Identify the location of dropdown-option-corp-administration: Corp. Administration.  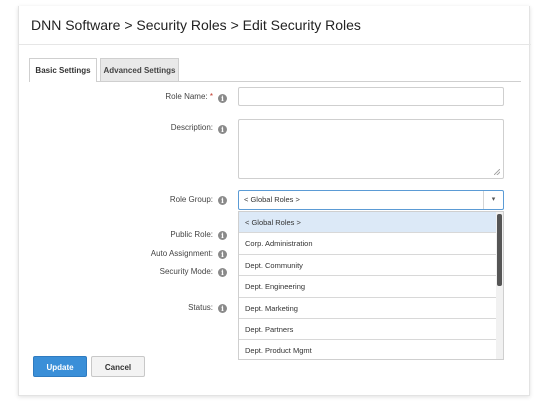
(371, 244).